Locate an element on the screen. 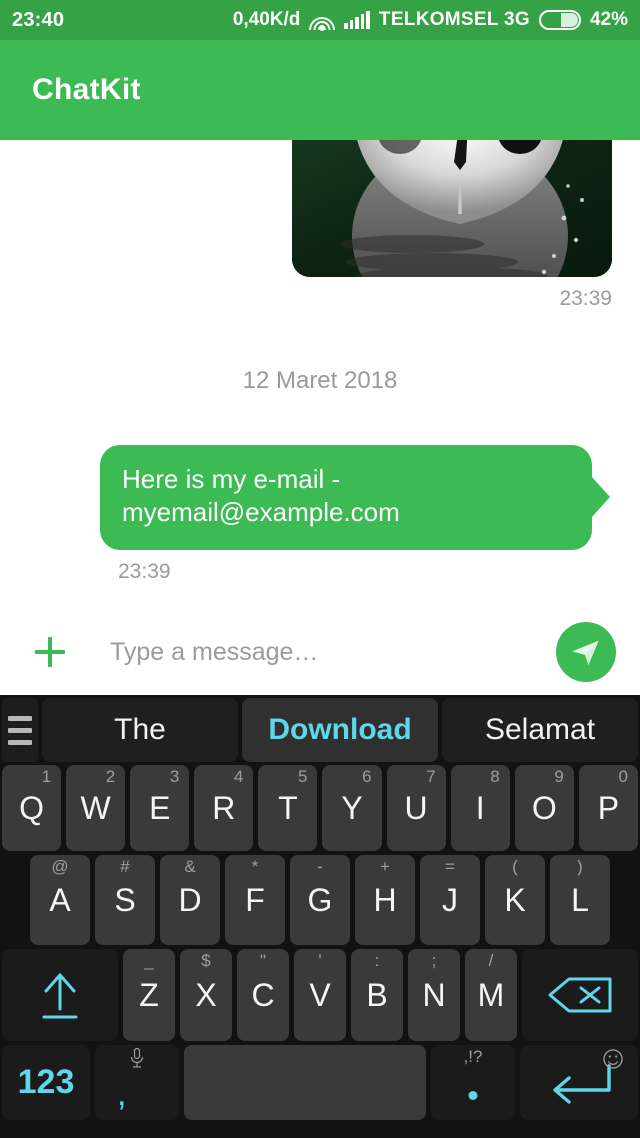 The width and height of the screenshot is (640, 1138). key-hint: * is located at coordinates (255, 866).